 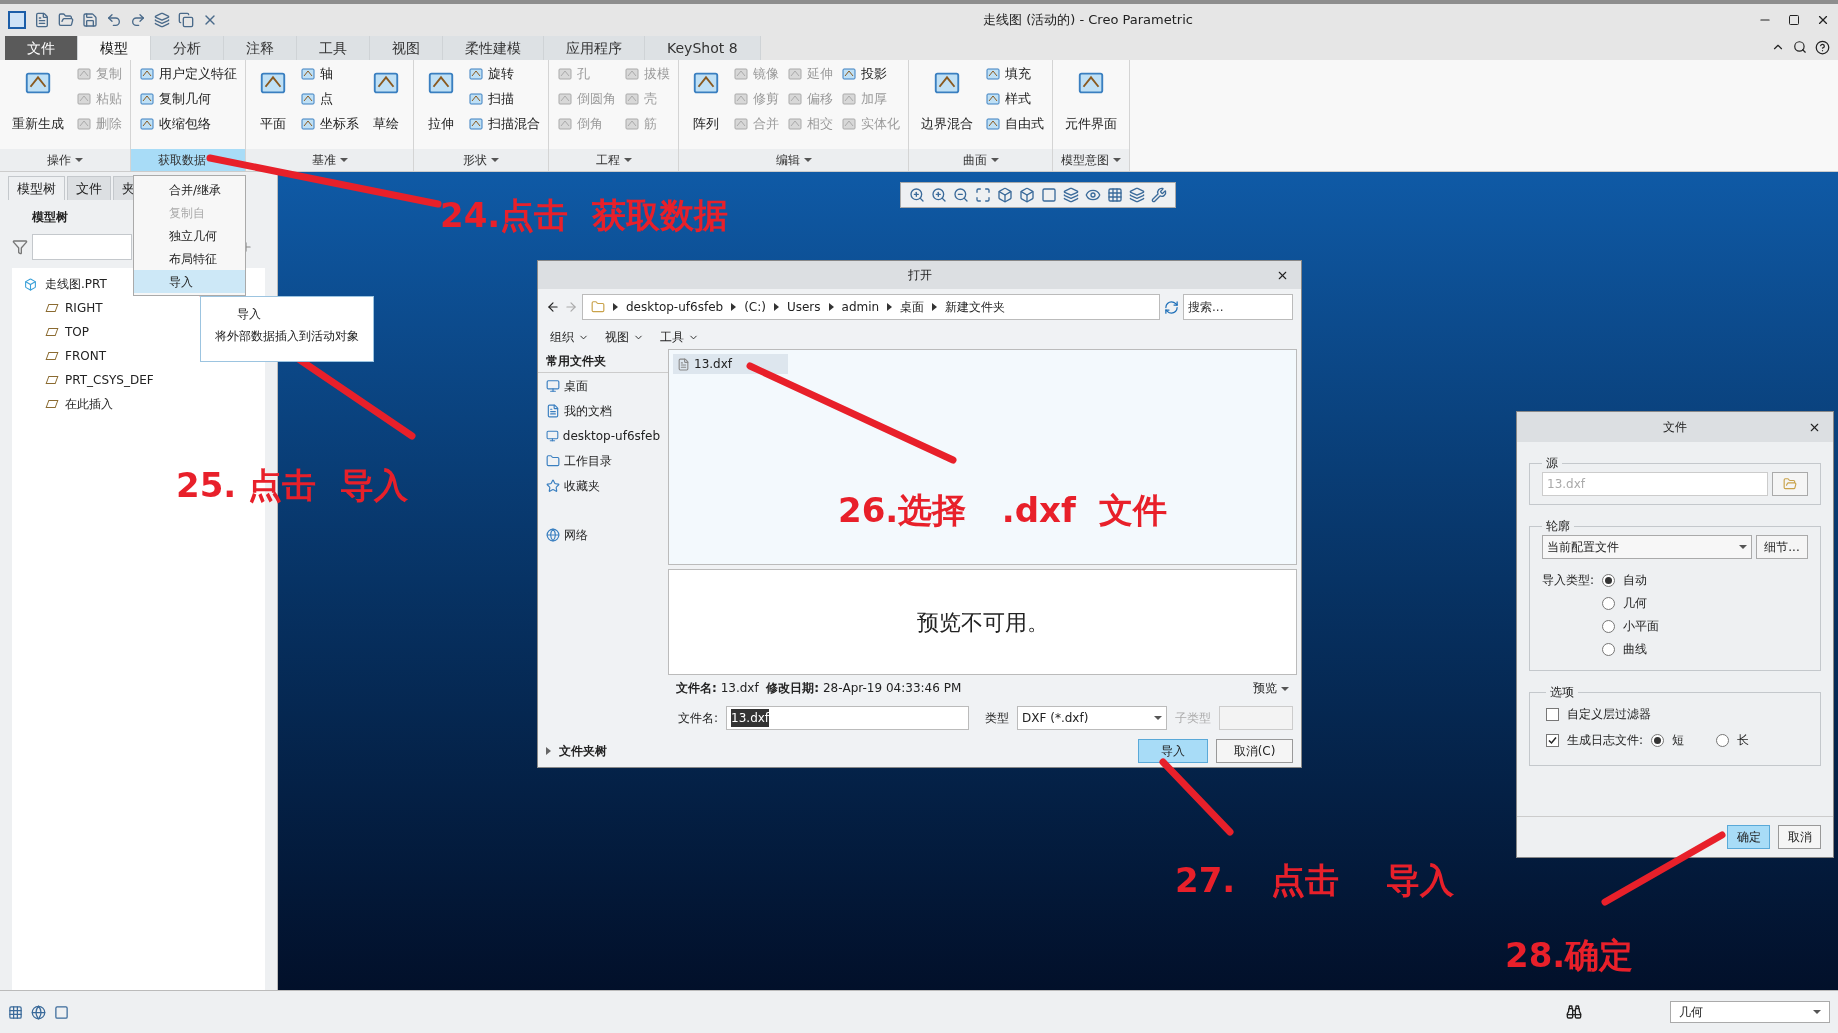 What do you see at coordinates (504, 123) in the screenshot?
I see `ribbon-button: 扫描混合` at bounding box center [504, 123].